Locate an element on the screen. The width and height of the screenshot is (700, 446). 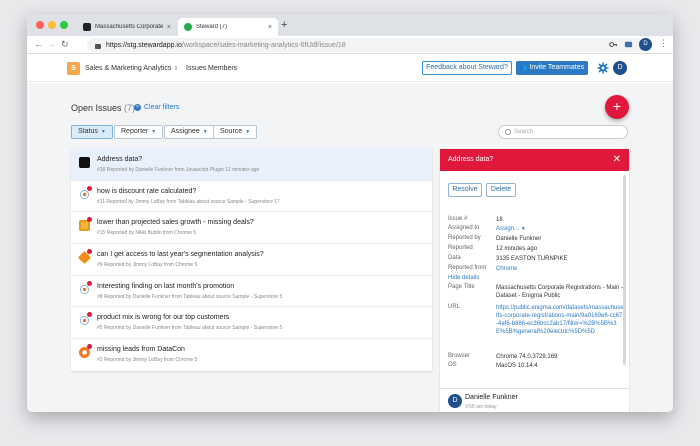
invite-teammates-button: 👥 Invite Teammates is located at coordinates (552, 68).